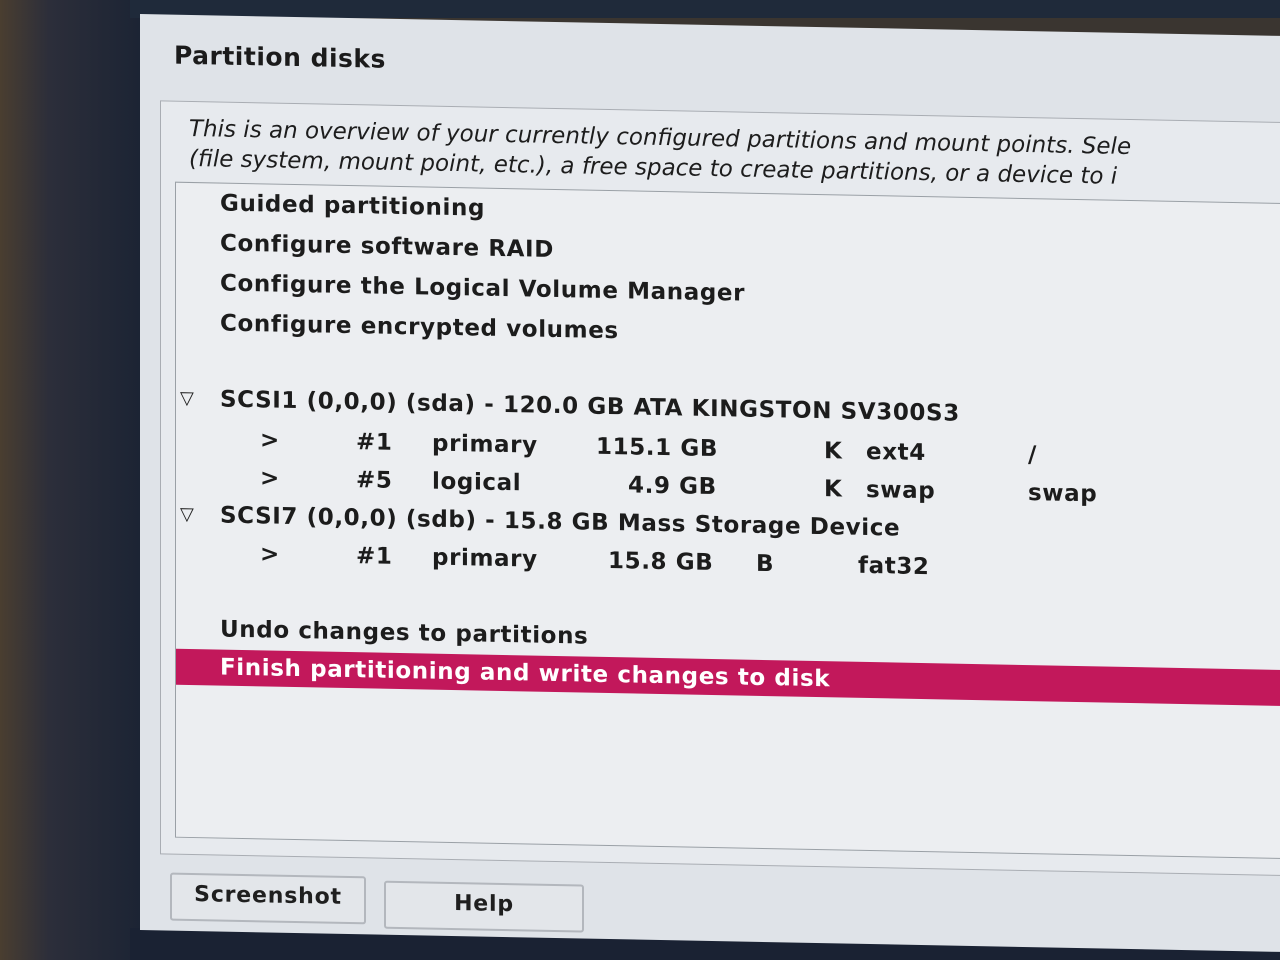  I want to click on partition-fs: swap, so click(901, 490).